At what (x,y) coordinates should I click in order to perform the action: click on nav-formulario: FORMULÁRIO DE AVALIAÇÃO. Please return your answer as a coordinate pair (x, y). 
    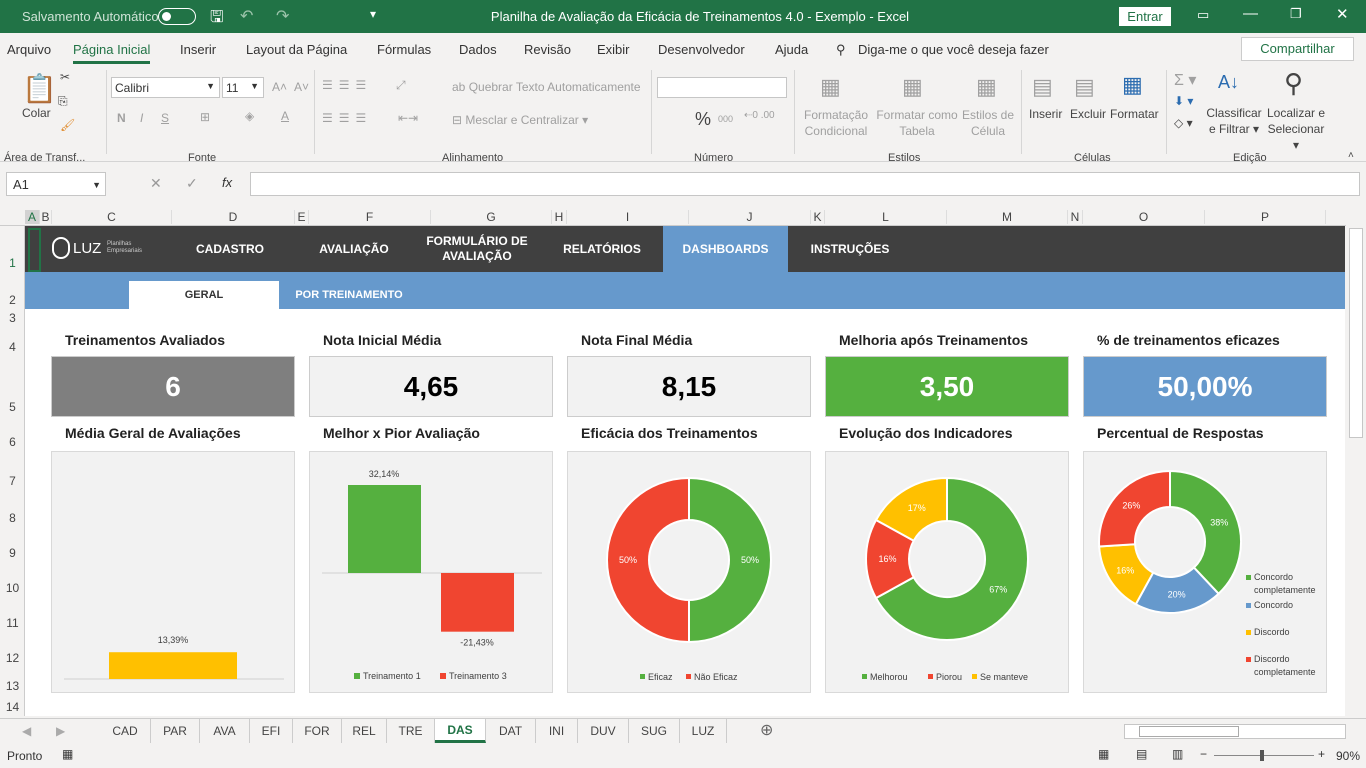
    Looking at the image, I should click on (477, 249).